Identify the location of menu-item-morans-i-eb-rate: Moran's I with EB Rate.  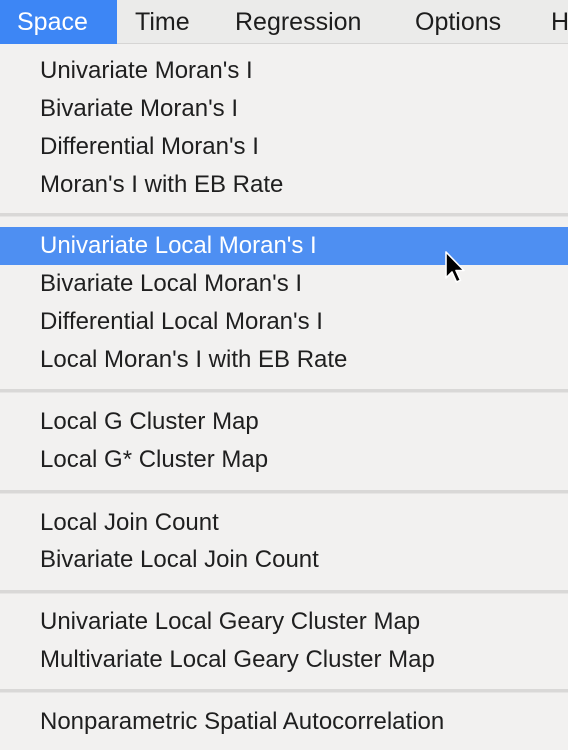
(284, 185).